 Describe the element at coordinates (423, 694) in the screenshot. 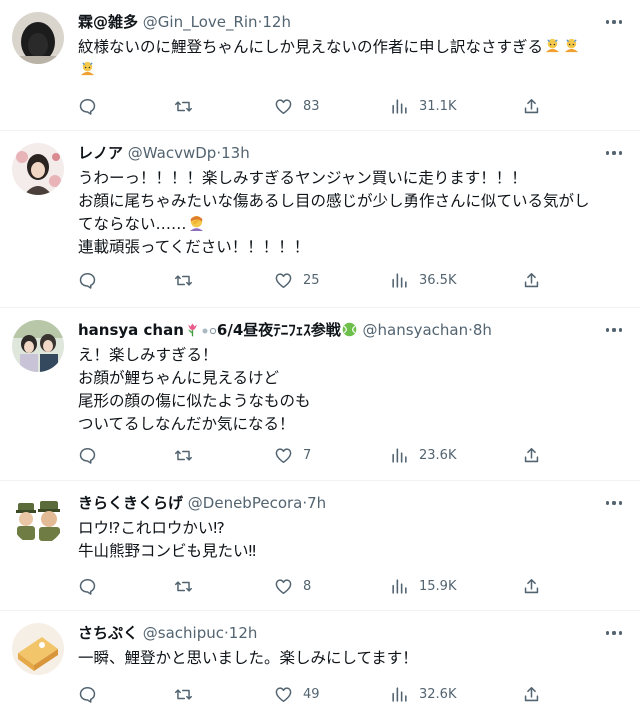

I see `views-button: 32.6K` at that location.